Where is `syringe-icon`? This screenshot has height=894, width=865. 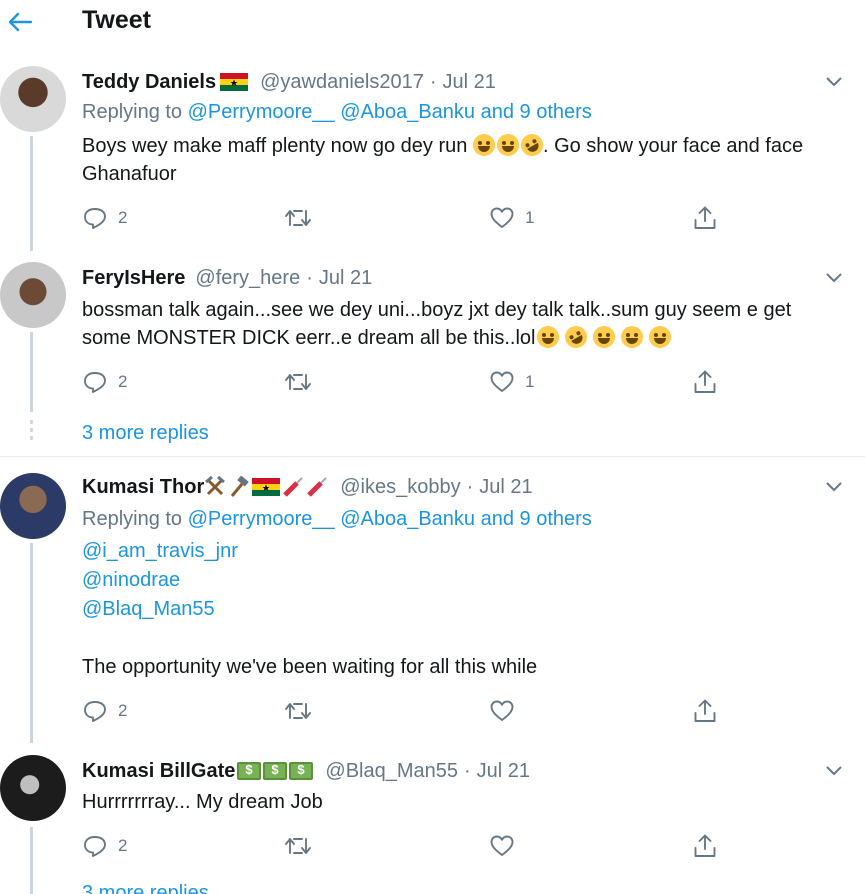 syringe-icon is located at coordinates (317, 487).